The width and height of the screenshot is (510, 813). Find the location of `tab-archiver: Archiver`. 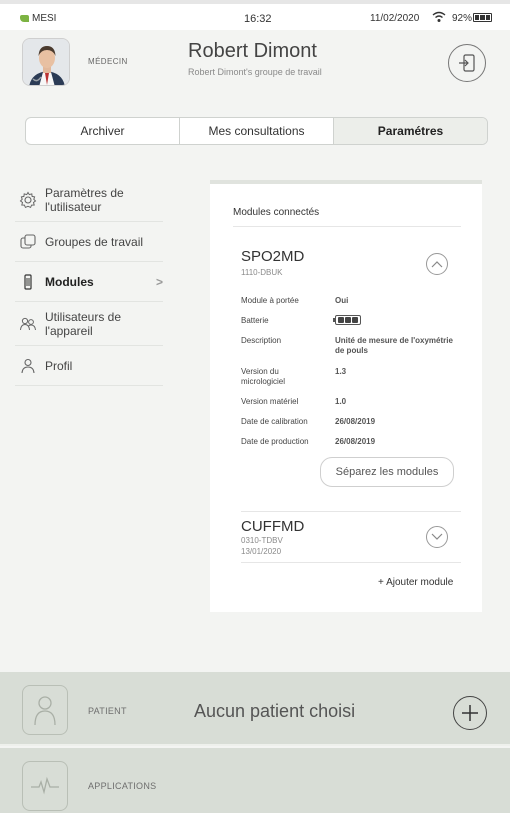

tab-archiver: Archiver is located at coordinates (103, 131).